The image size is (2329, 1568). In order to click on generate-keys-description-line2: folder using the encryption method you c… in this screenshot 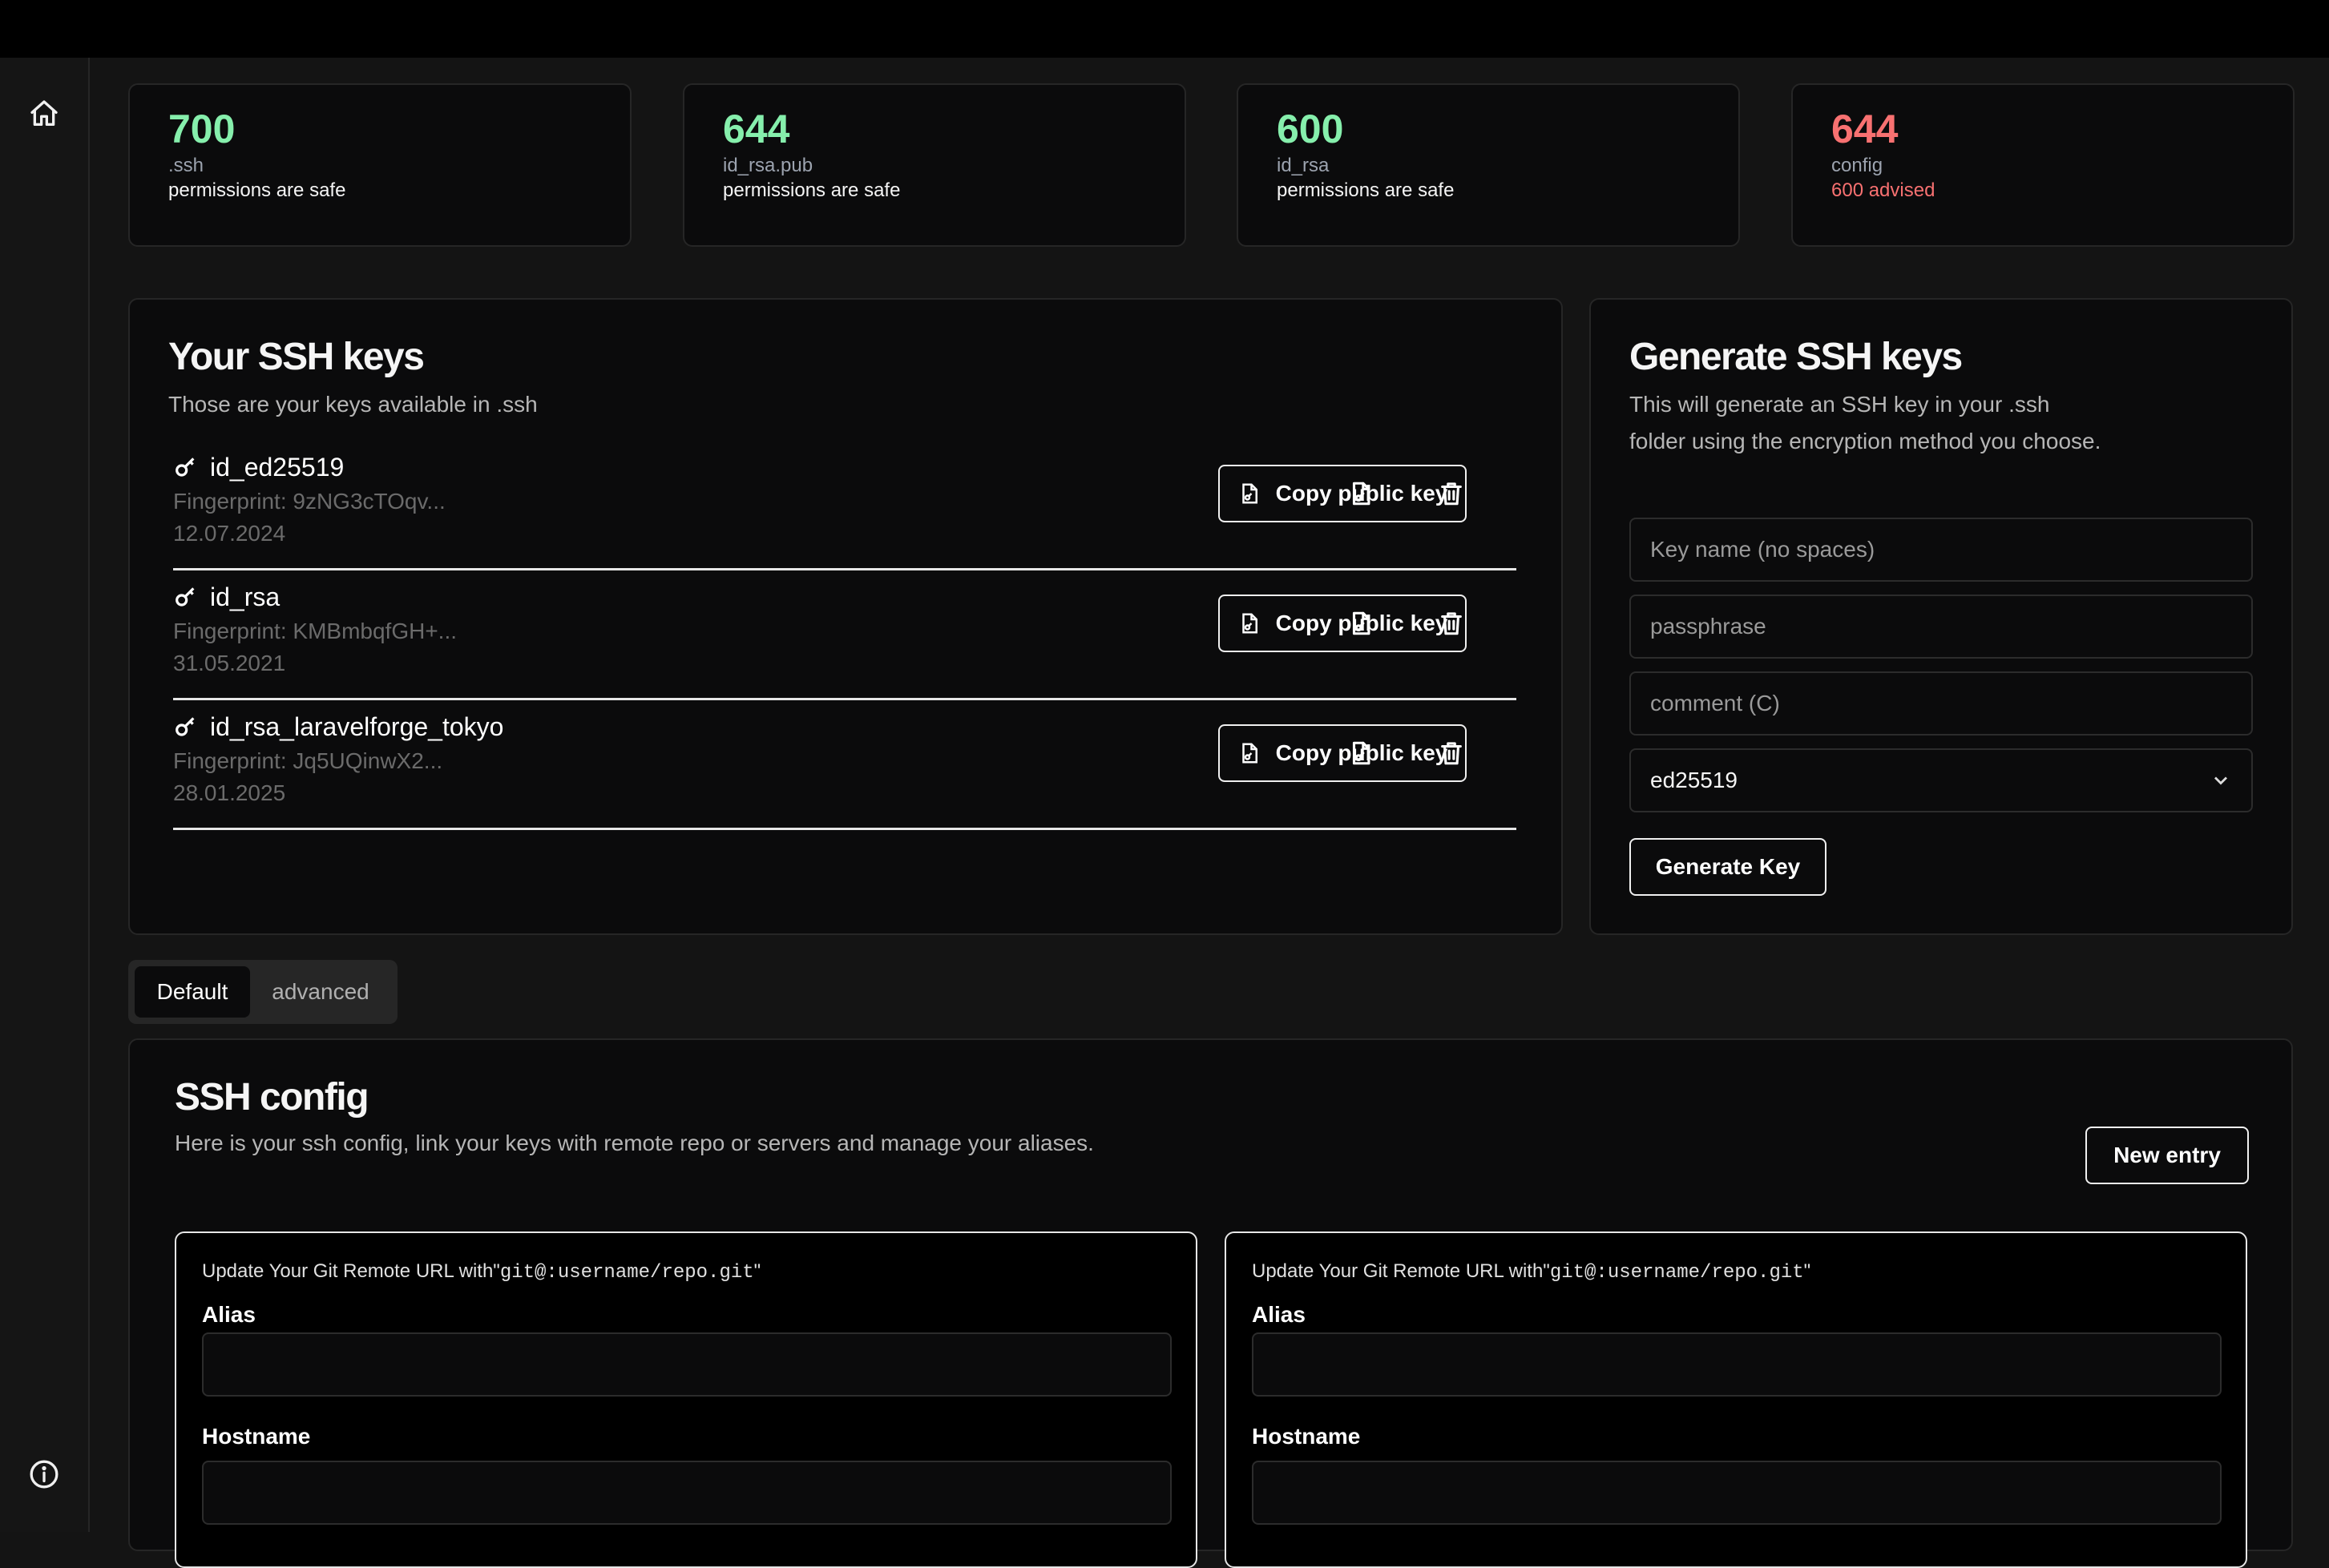, I will do `click(1865, 441)`.